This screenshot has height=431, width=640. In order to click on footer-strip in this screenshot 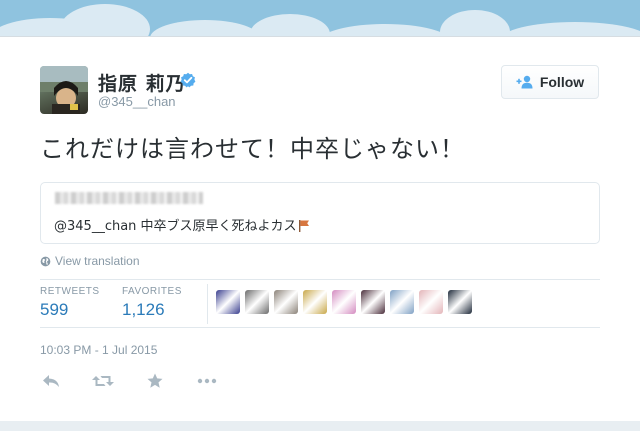, I will do `click(320, 426)`.